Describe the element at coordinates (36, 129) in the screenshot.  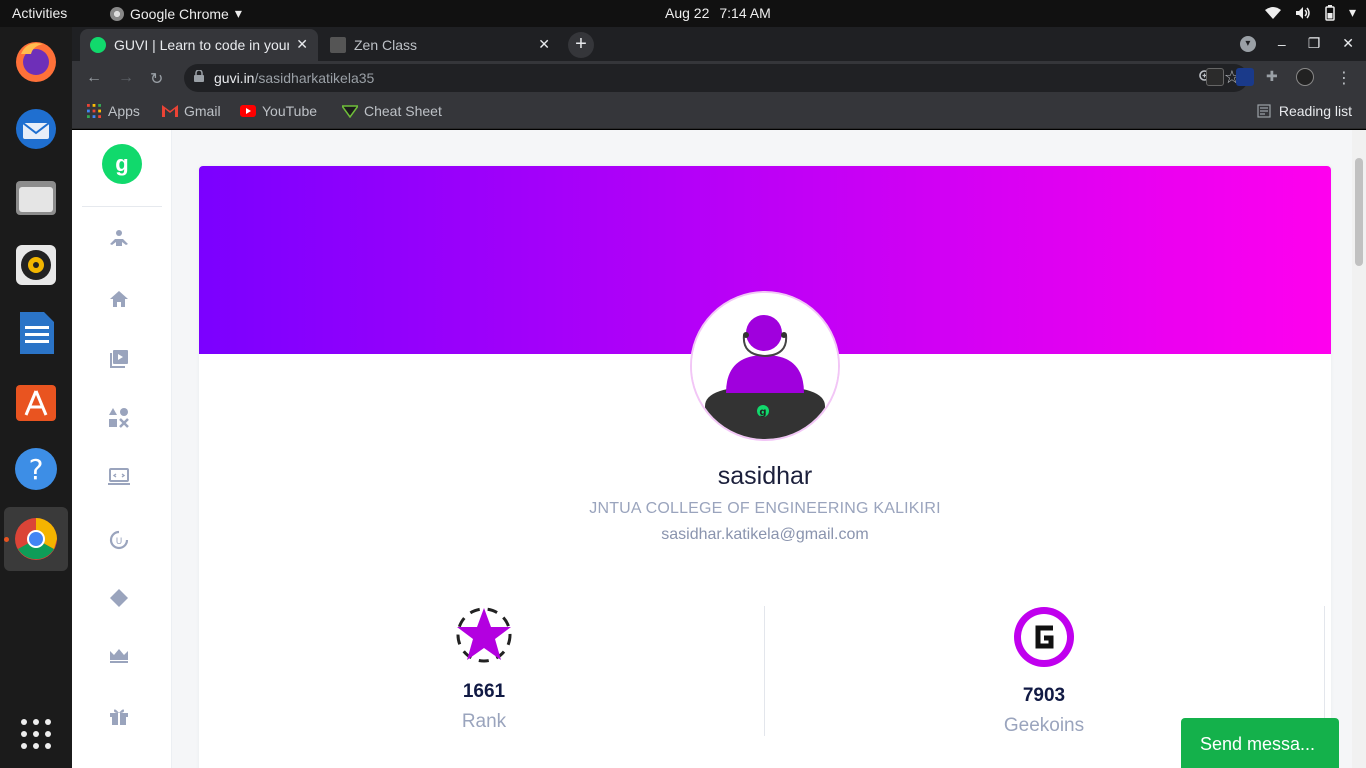
I see `thunderbird-icon` at that location.